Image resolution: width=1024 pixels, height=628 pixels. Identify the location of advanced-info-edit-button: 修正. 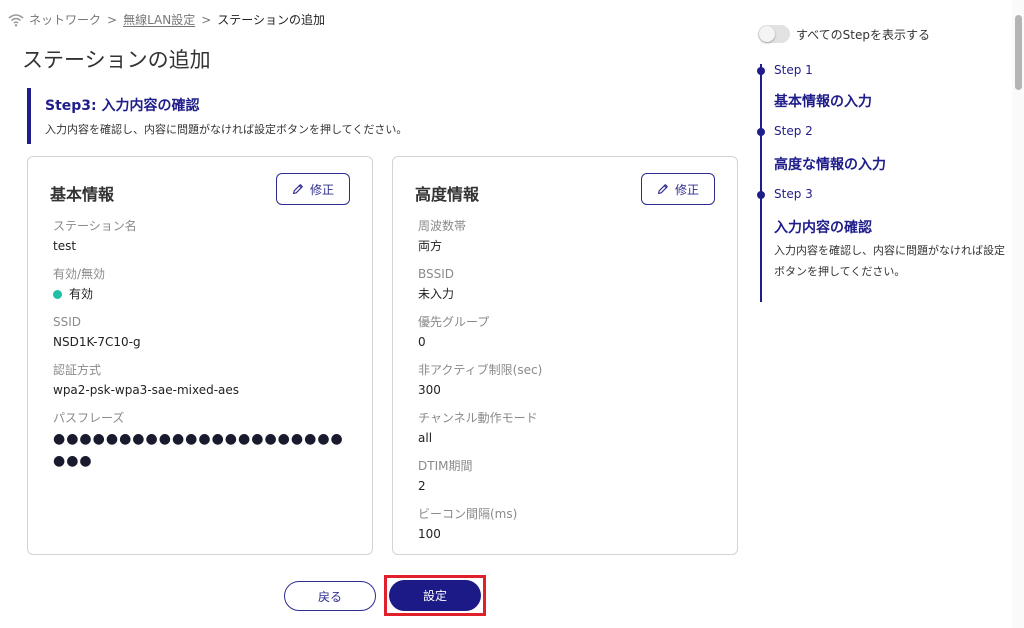
(678, 189).